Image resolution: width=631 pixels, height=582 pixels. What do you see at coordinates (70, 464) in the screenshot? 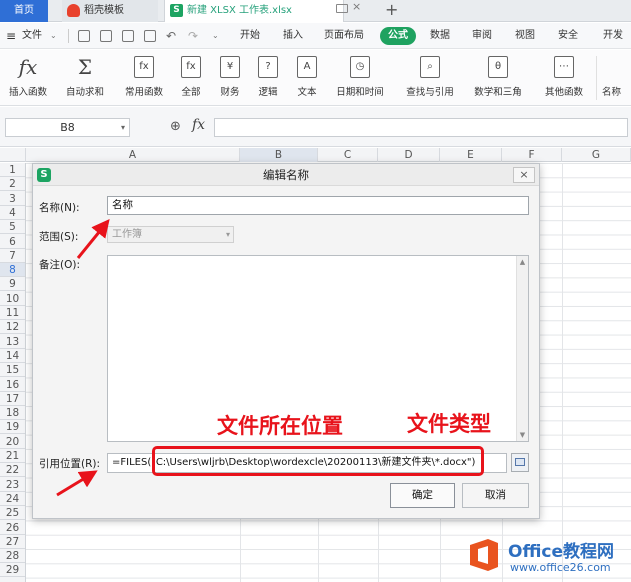
I see `refers-to-label: 引用位置(R):` at bounding box center [70, 464].